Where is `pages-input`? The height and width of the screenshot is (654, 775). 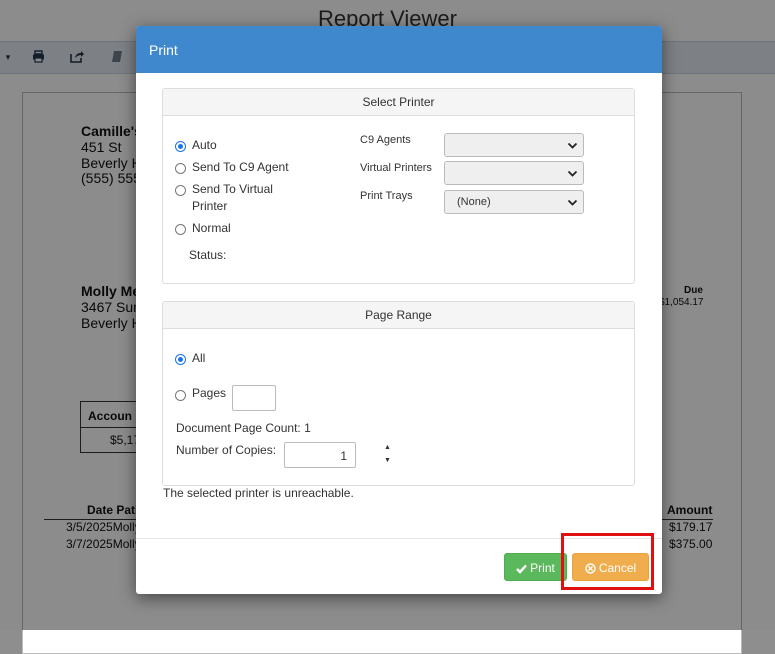 pages-input is located at coordinates (254, 398).